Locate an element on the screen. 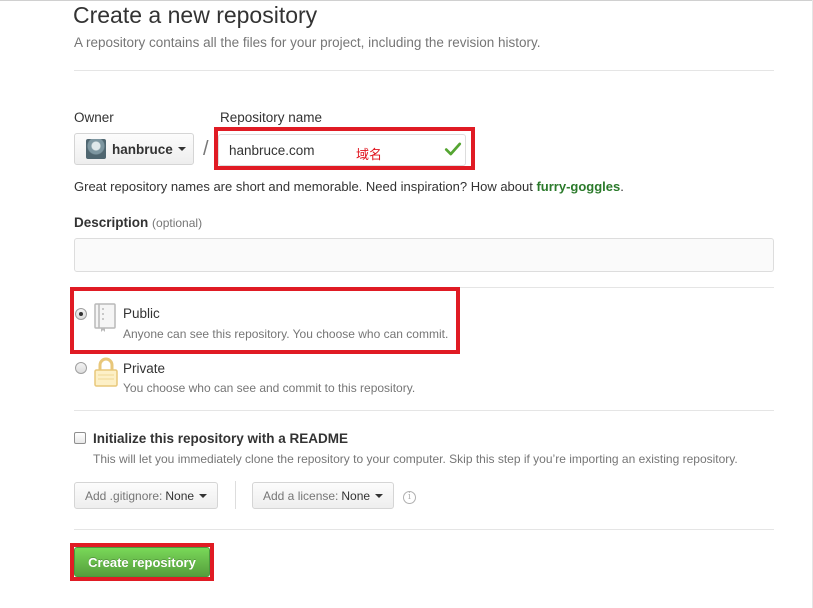  owner-dropdown: hanbruce is located at coordinates (134, 149).